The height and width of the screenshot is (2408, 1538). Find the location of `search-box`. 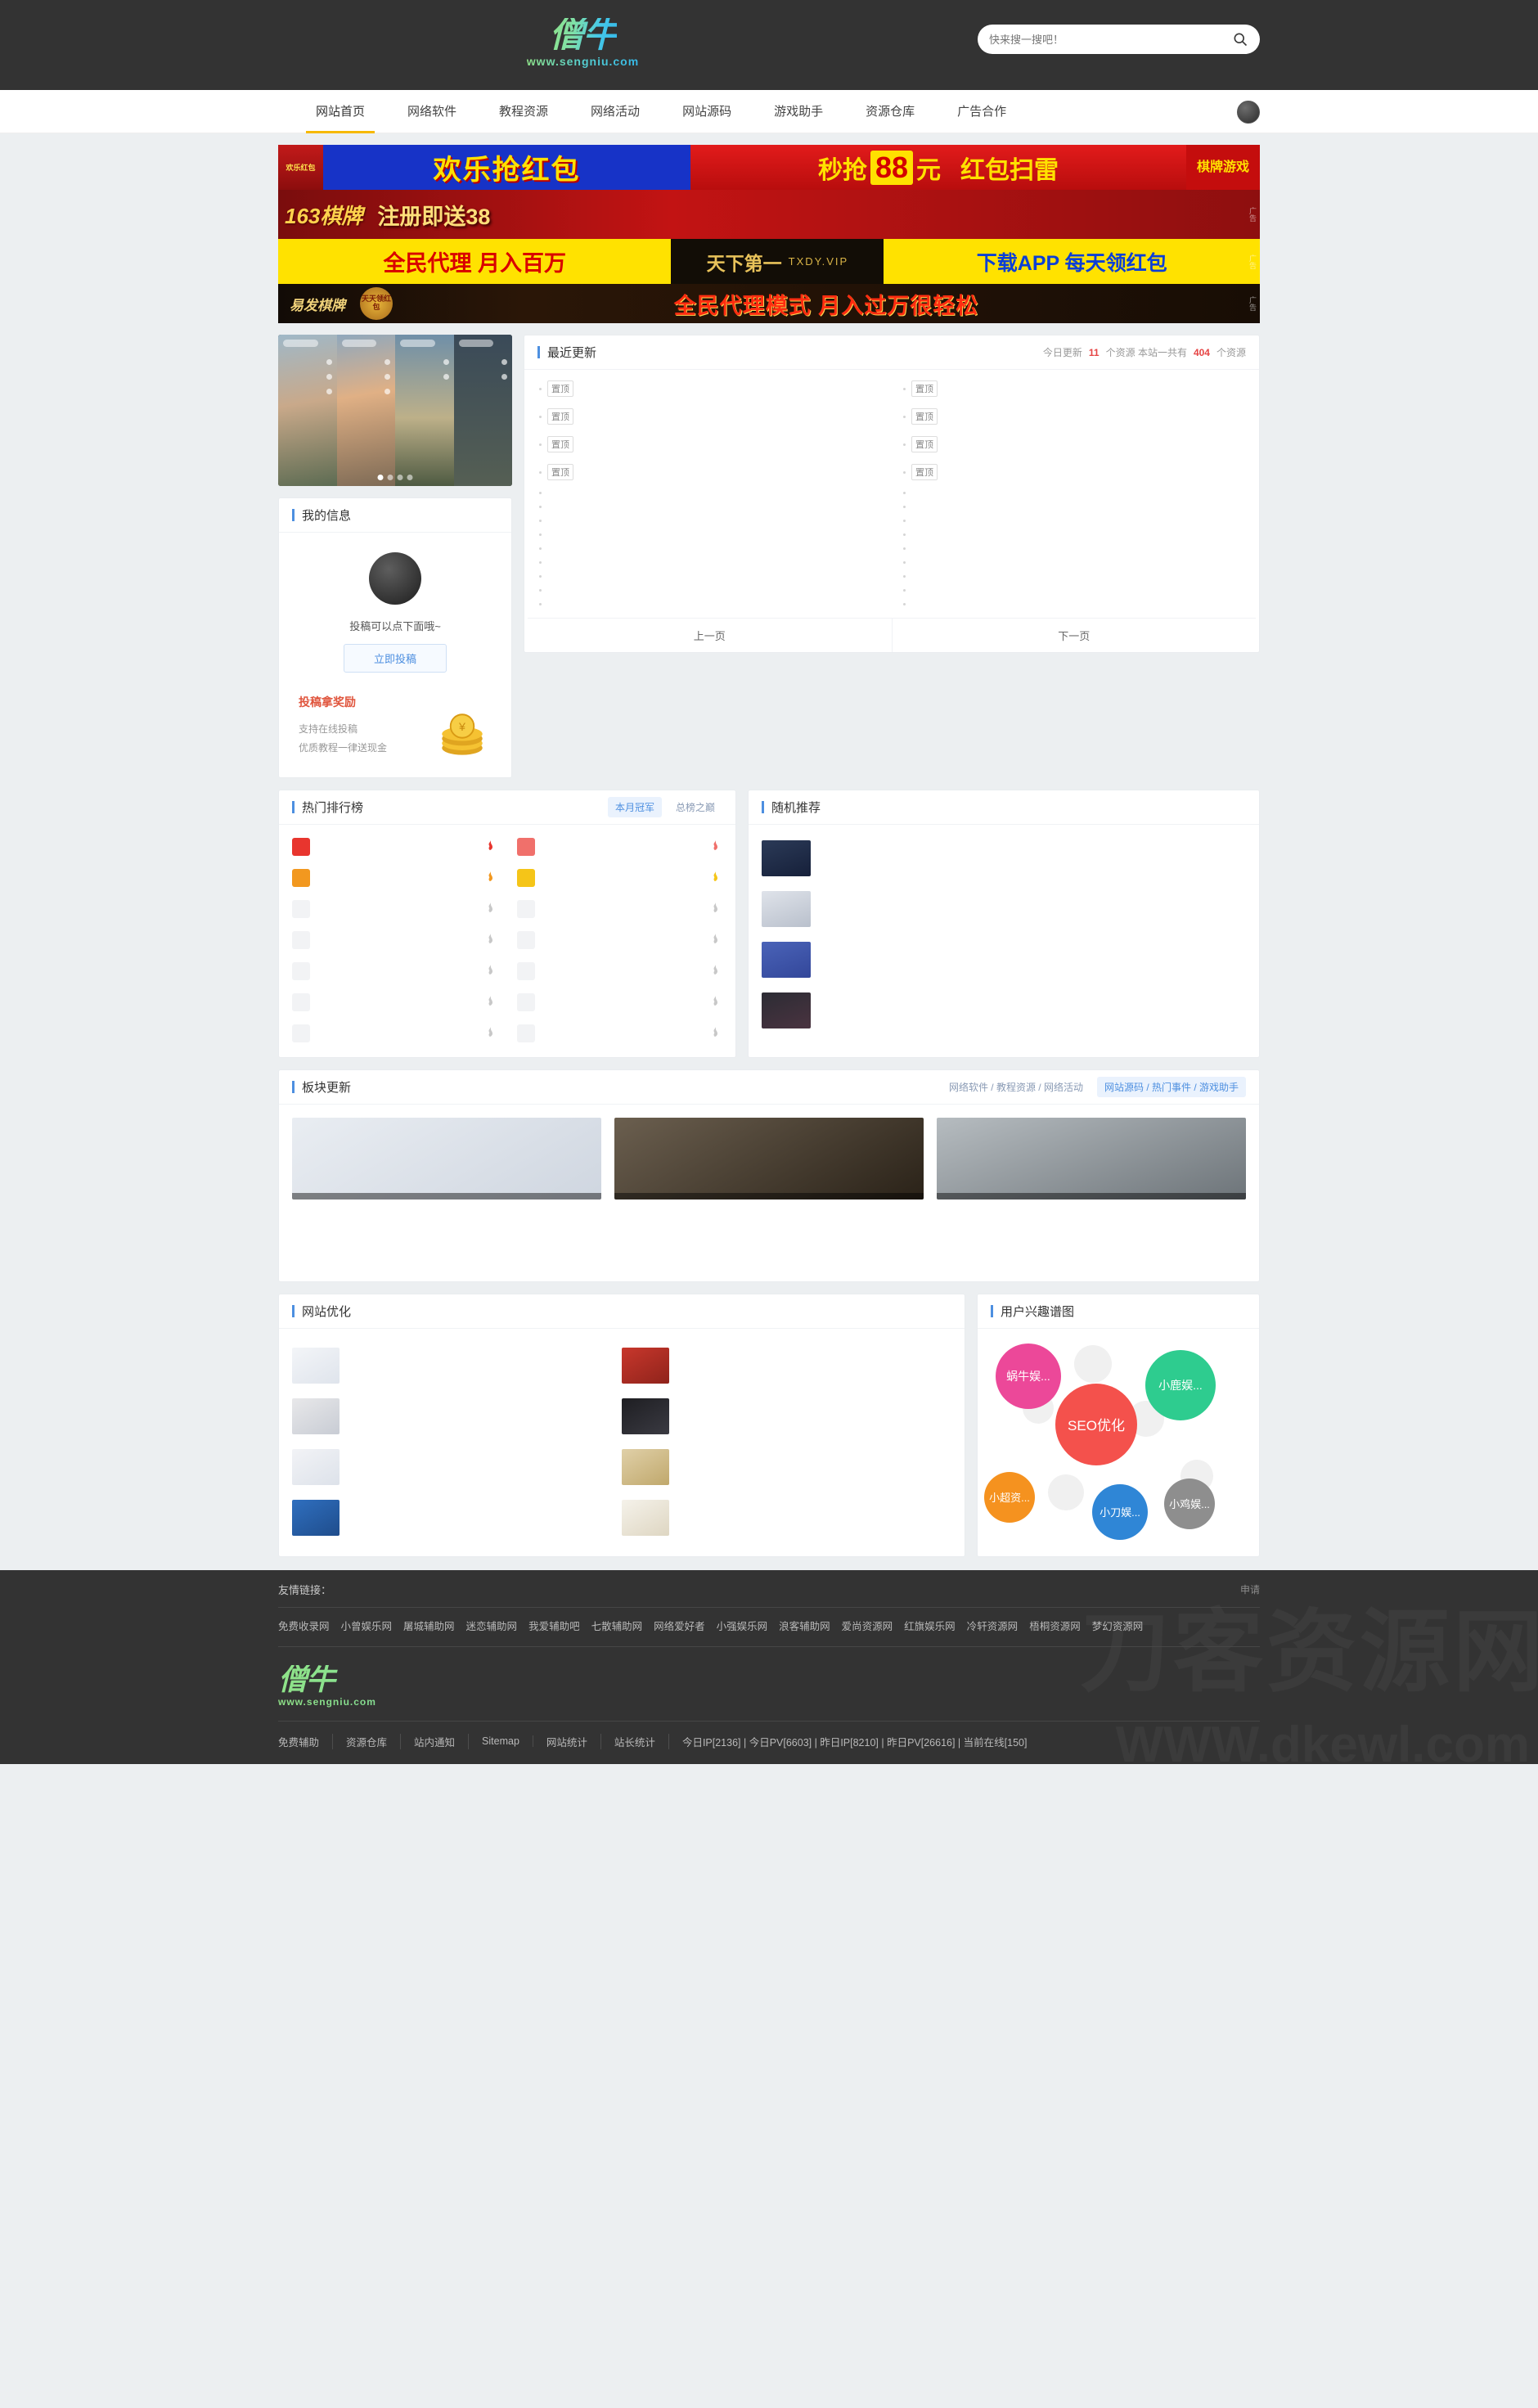

search-box is located at coordinates (1119, 39).